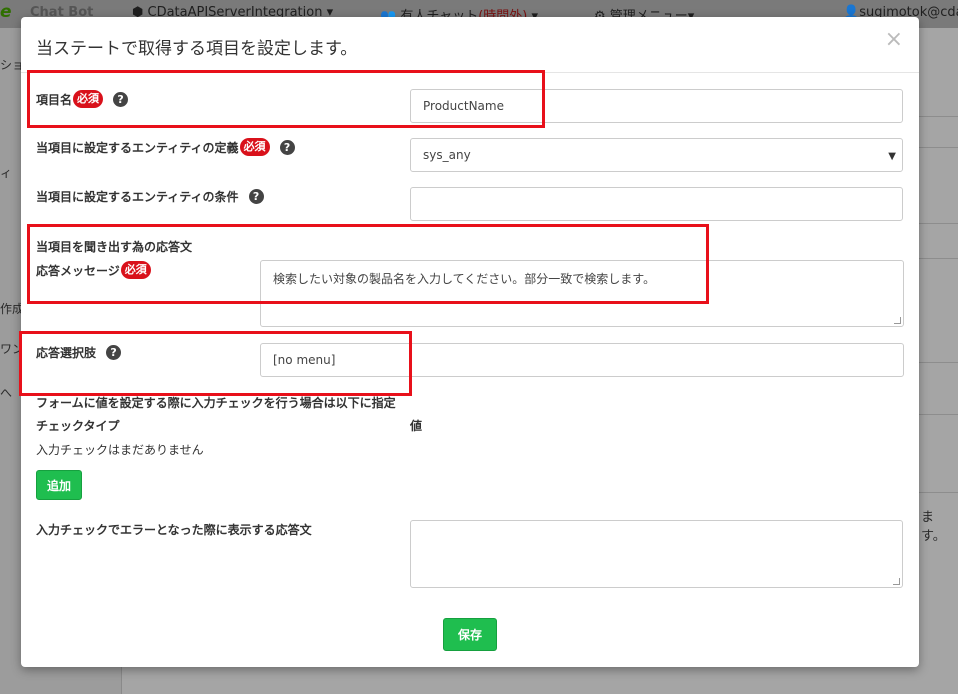  What do you see at coordinates (6, 173) in the screenshot?
I see `sidebar-fragment: ィ` at bounding box center [6, 173].